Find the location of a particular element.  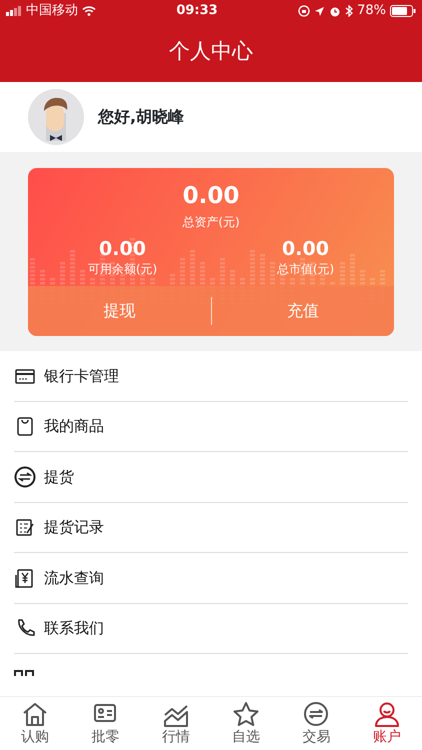

stat-label: 可用余额(元) is located at coordinates (122, 269).